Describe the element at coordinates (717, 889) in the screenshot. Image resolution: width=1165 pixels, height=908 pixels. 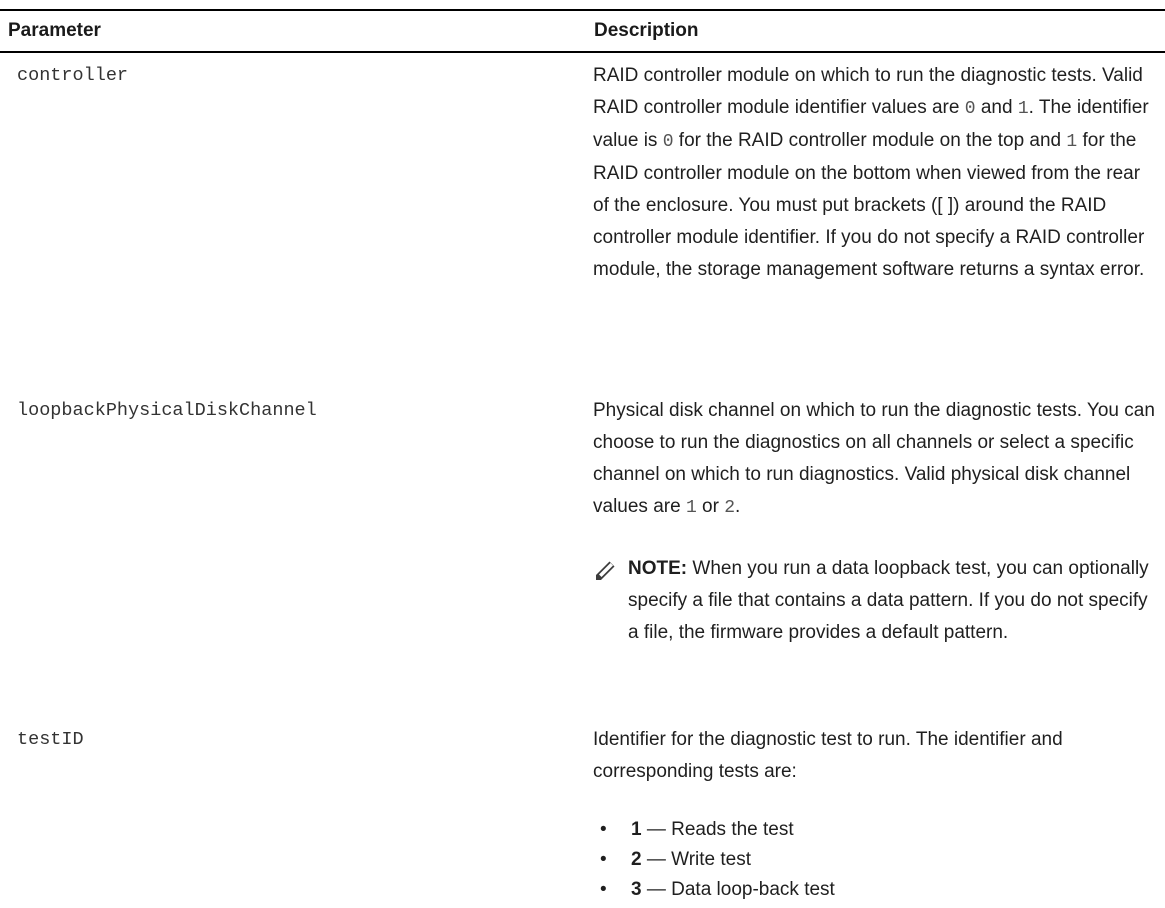
I see `list-item: • 3 — Data loop-back test` at that location.